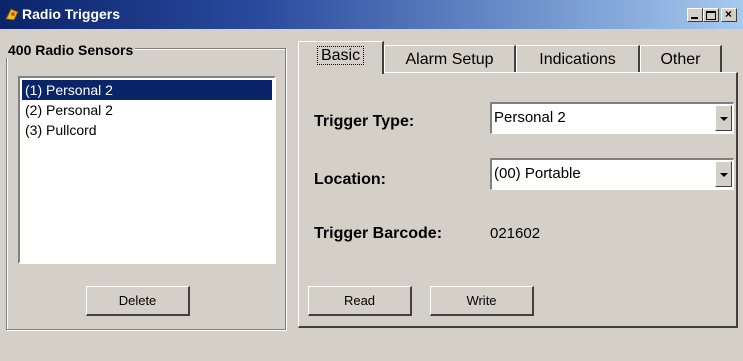 The width and height of the screenshot is (743, 361). I want to click on location-value: (00) Portable, so click(537, 173).